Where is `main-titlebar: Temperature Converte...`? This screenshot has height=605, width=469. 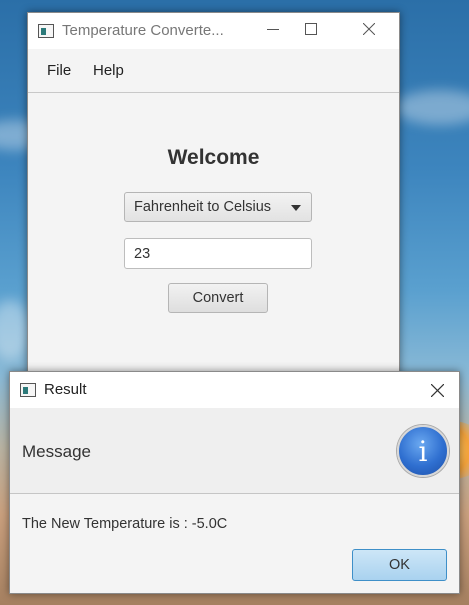
main-titlebar: Temperature Converte... is located at coordinates (213, 31).